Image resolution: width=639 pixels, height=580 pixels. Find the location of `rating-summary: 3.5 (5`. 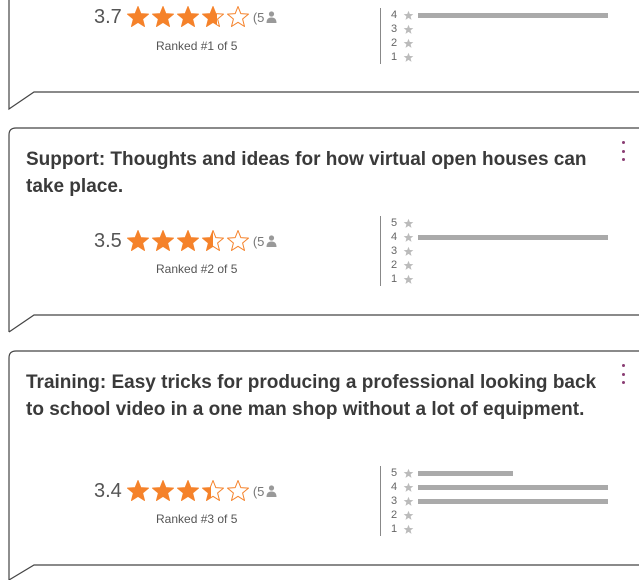

rating-summary: 3.5 (5 is located at coordinates (214, 241).